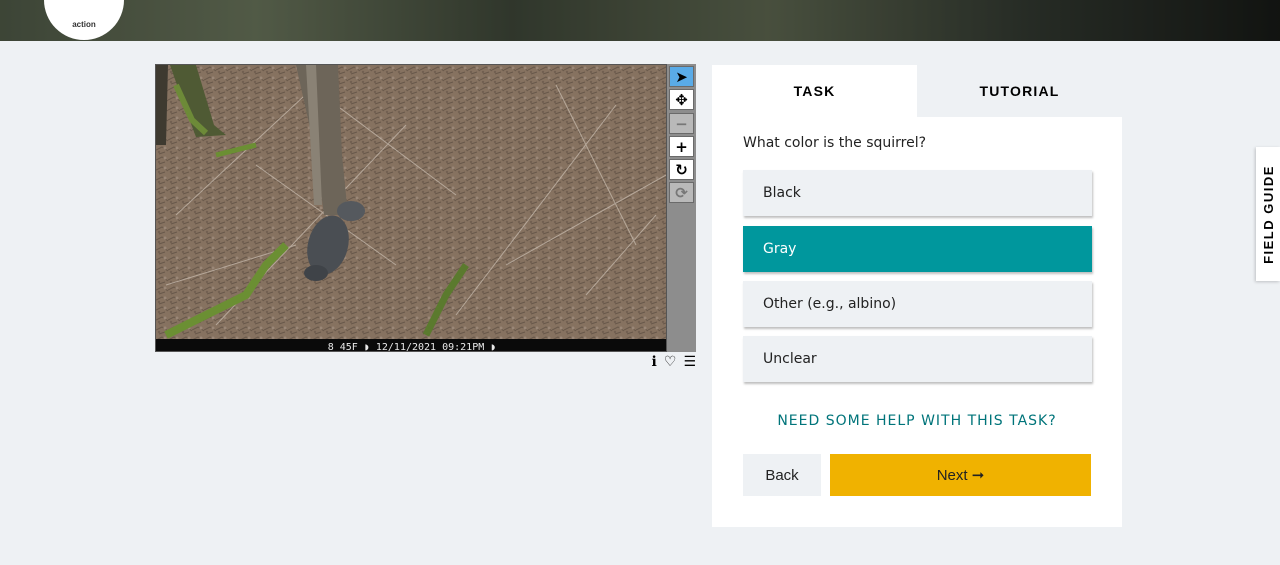  Describe the element at coordinates (835, 143) in the screenshot. I see `task-question: What color is the squirrel?` at that location.